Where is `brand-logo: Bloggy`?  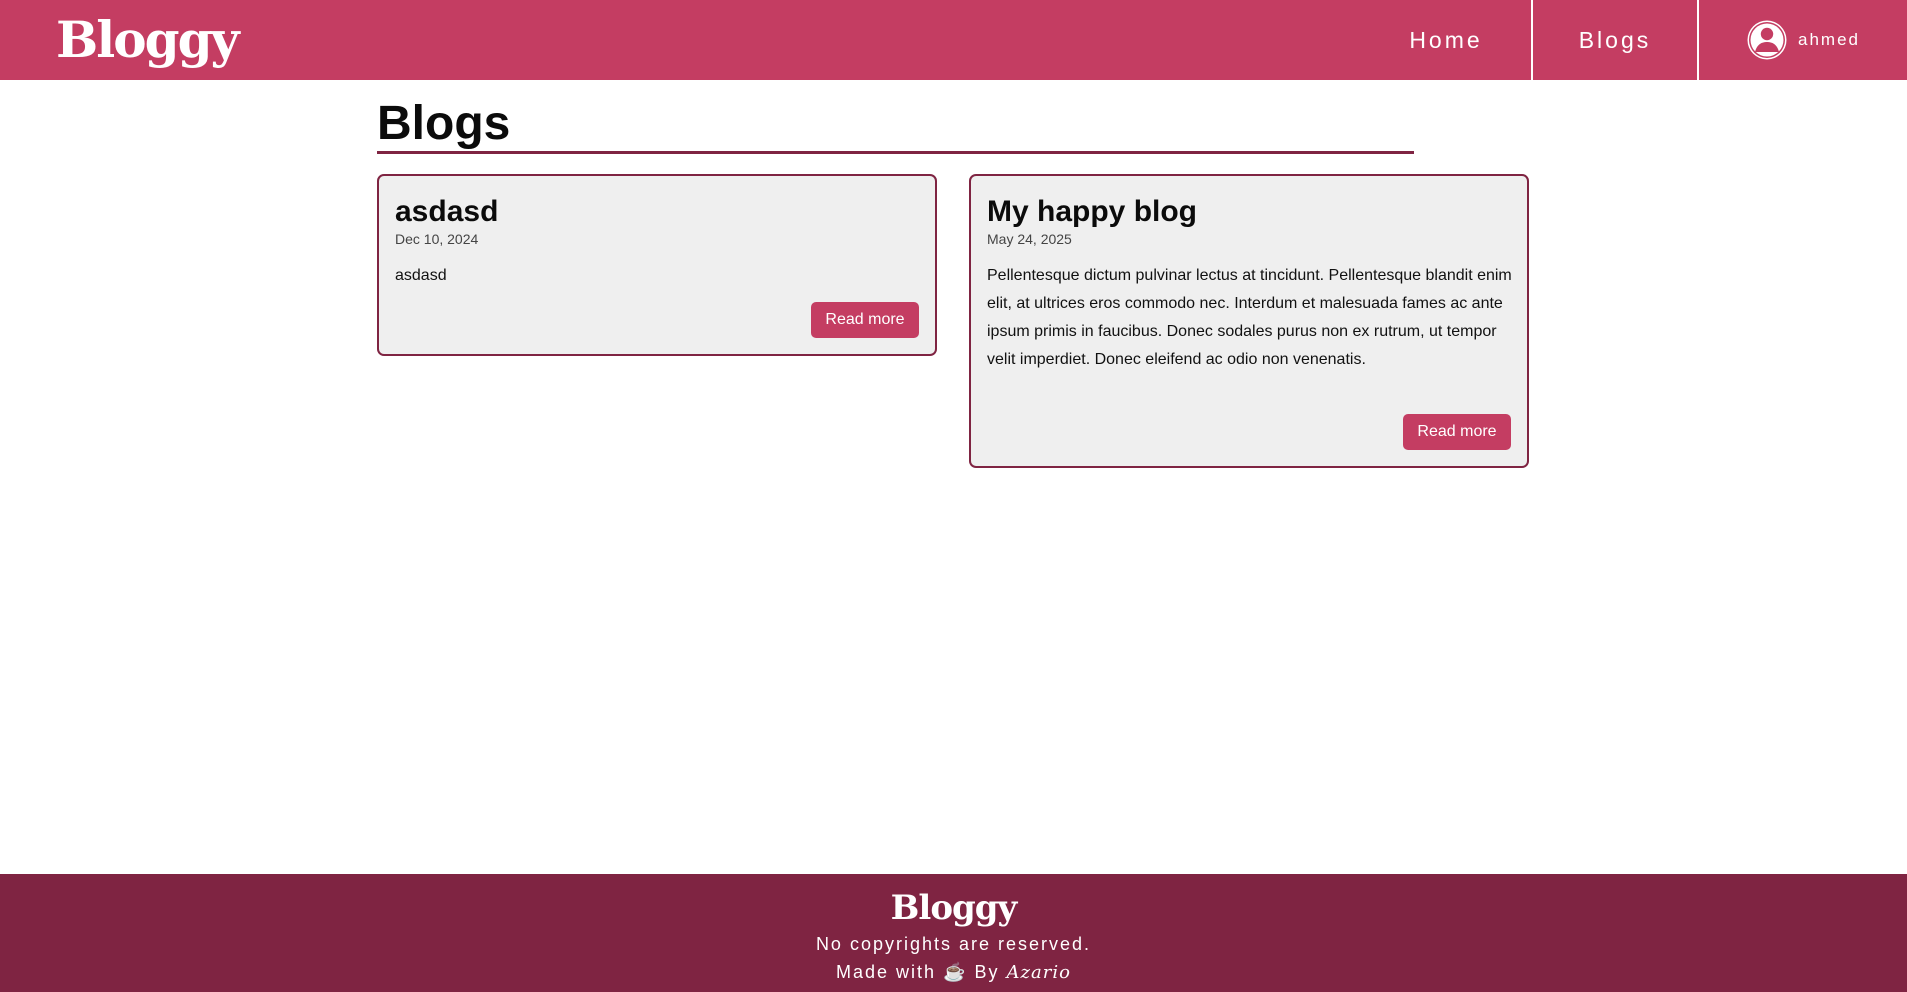
brand-logo: Bloggy is located at coordinates (148, 40).